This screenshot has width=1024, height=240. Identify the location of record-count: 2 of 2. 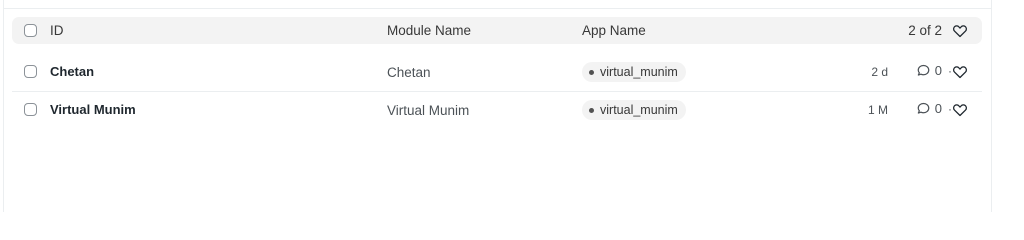
(925, 30).